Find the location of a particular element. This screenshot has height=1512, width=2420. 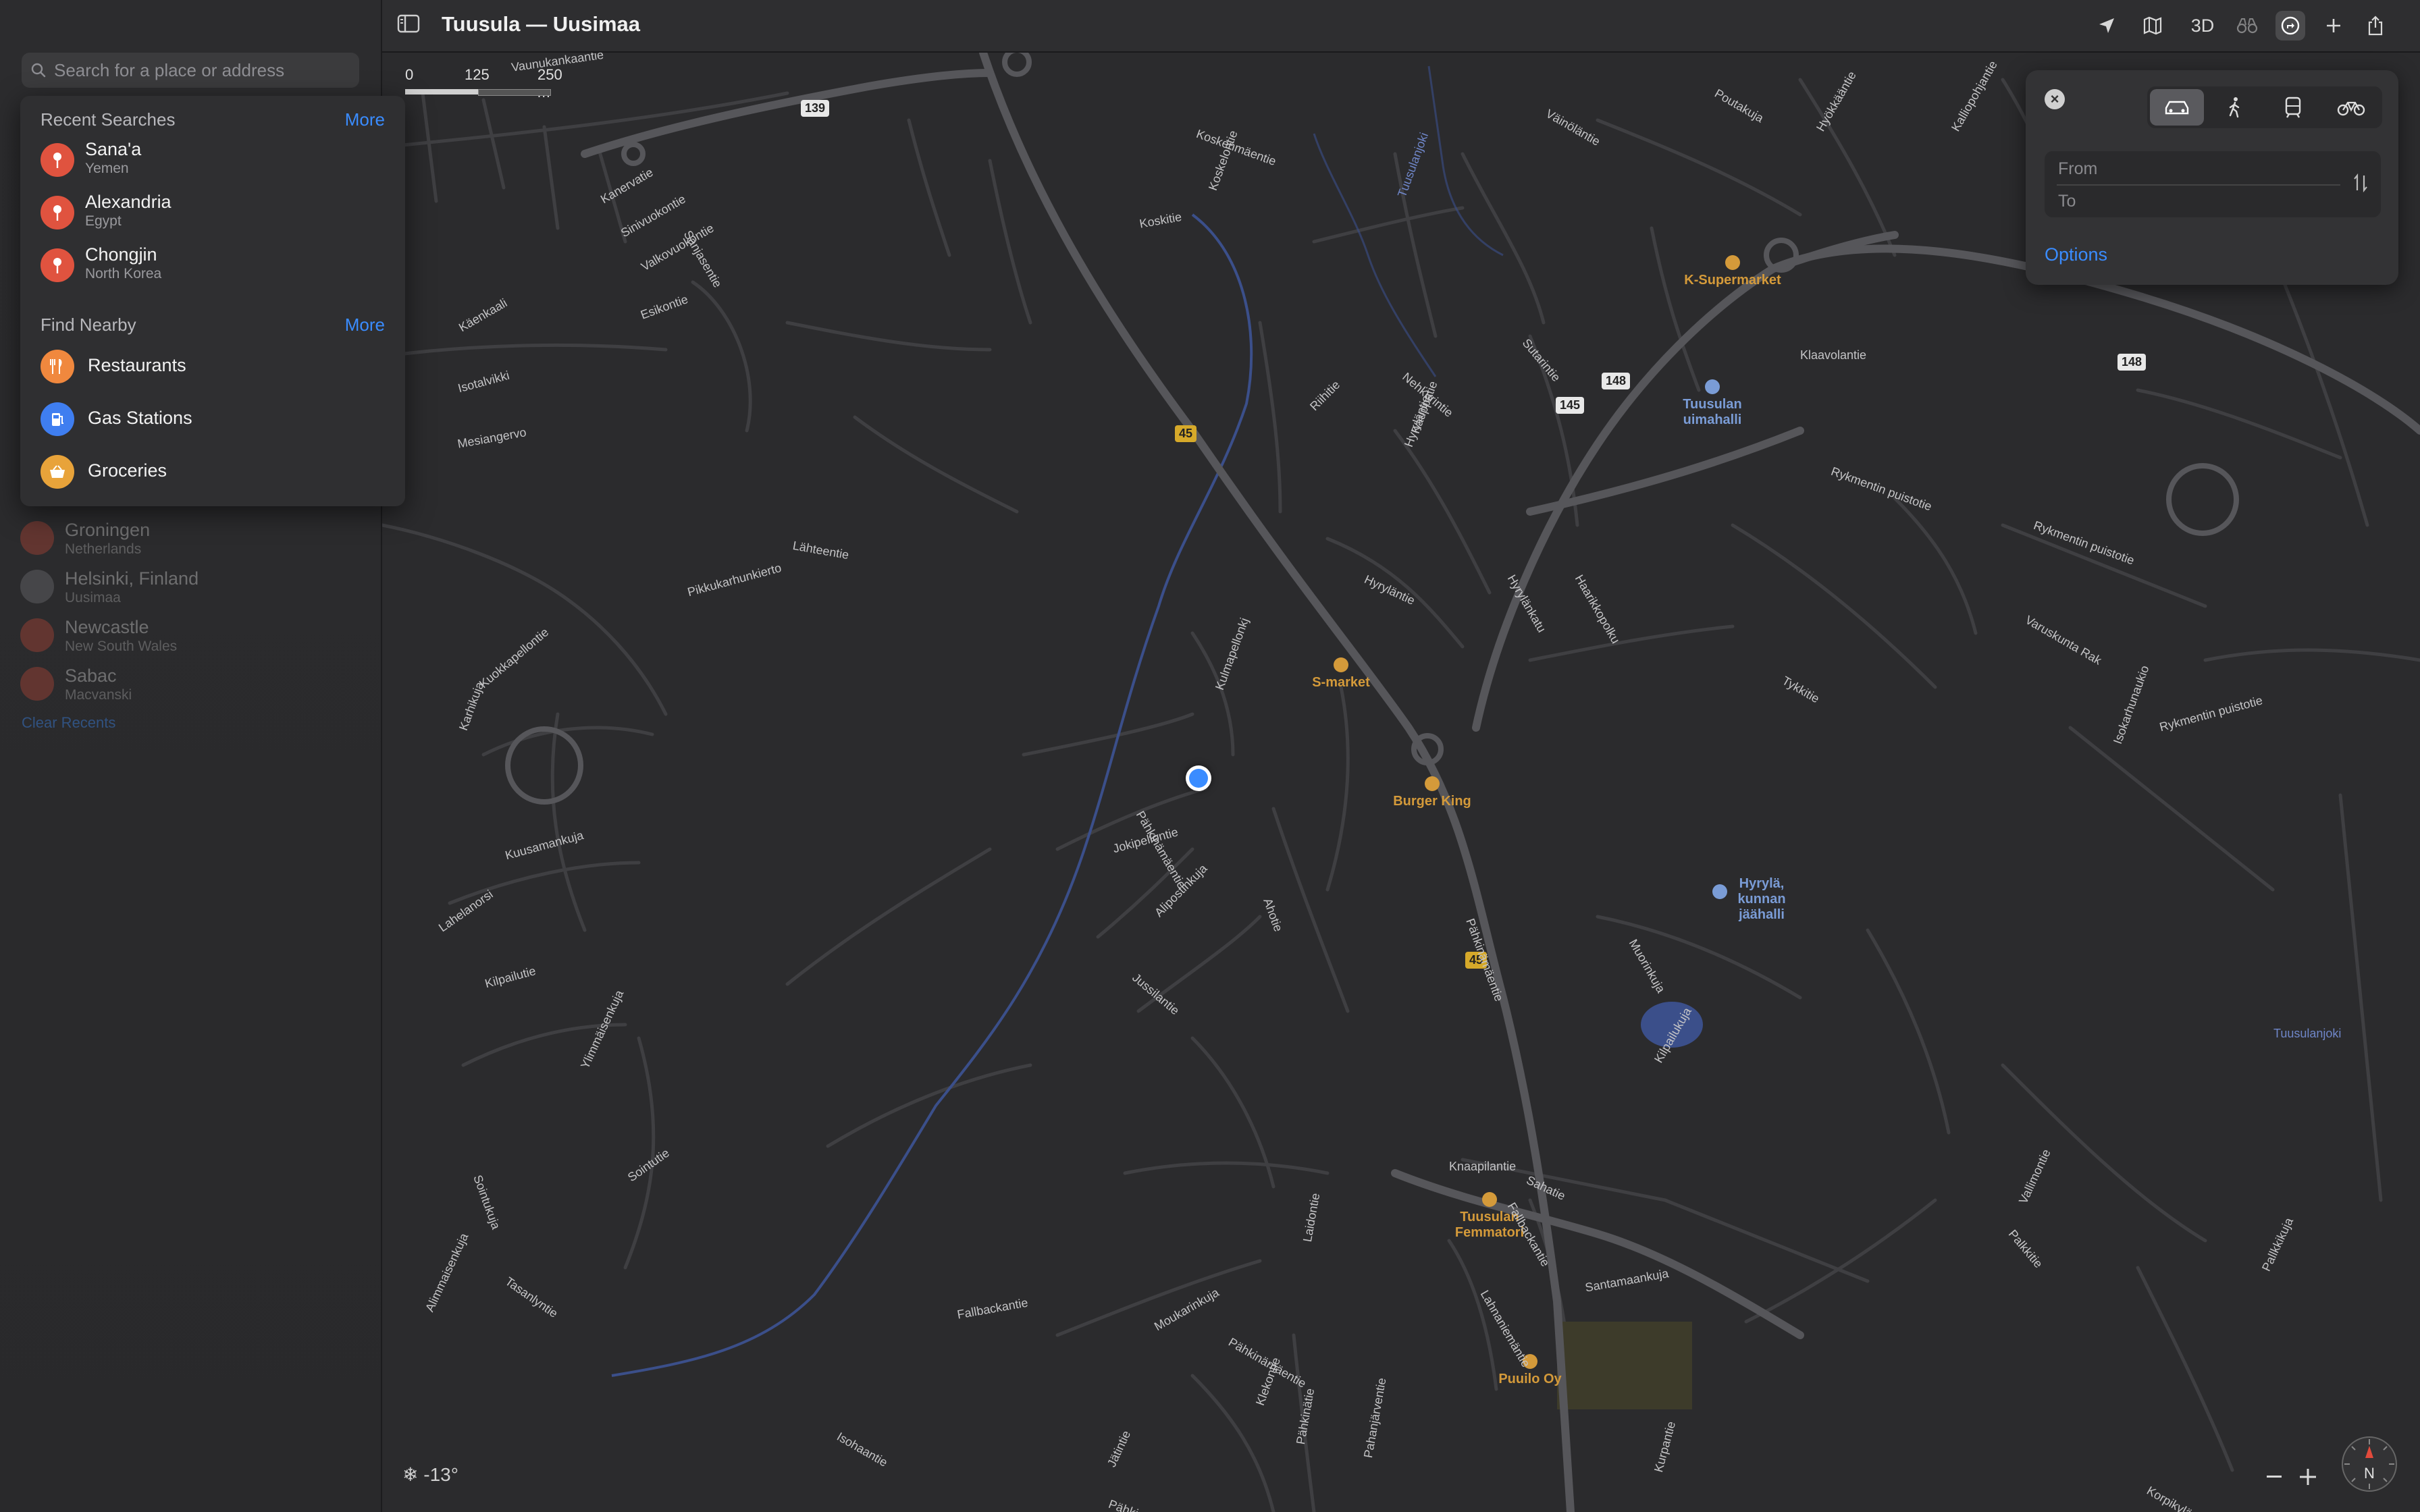

zoom-out-button is located at coordinates (2274, 1477).